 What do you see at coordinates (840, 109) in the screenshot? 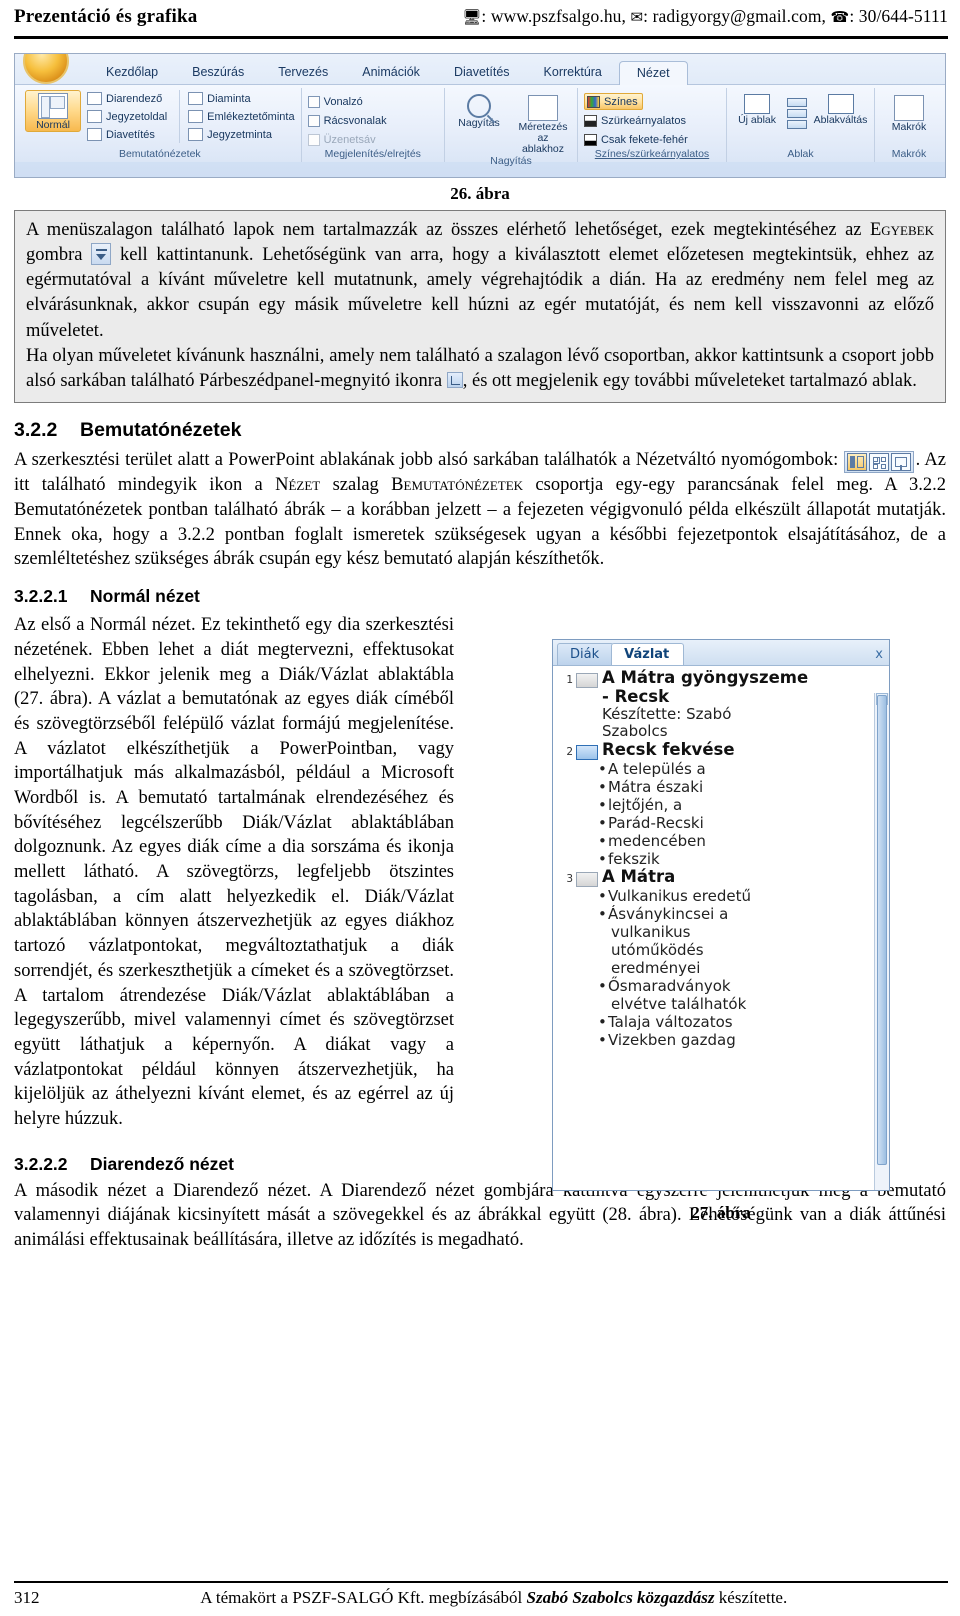
I see `ablakvaltas-button: Ablakváltás` at bounding box center [840, 109].